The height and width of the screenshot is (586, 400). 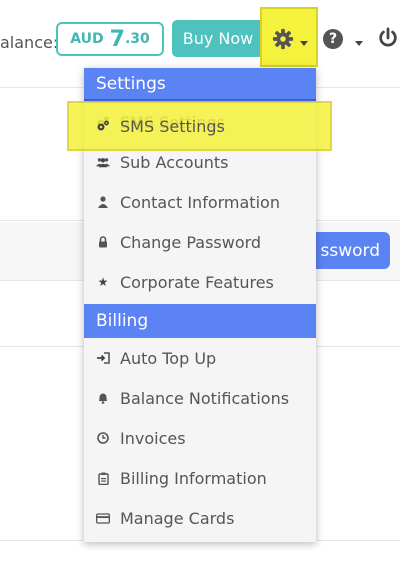 What do you see at coordinates (283, 39) in the screenshot?
I see `gear-icon` at bounding box center [283, 39].